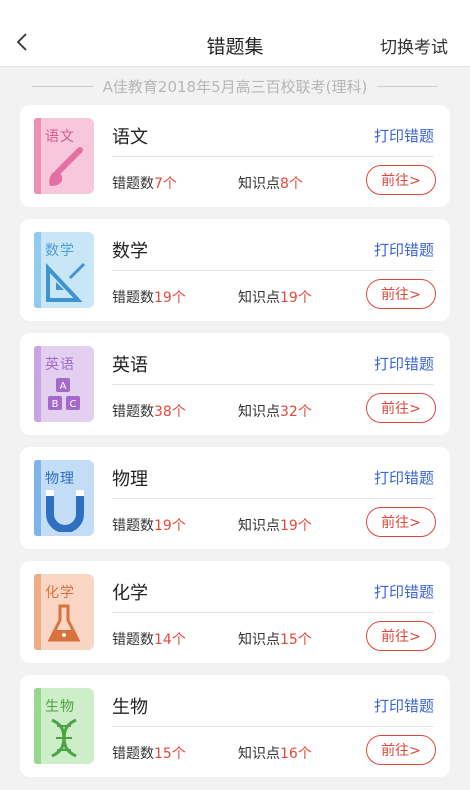 This screenshot has height=790, width=470. I want to click on error-count: 错题数38个, so click(149, 411).